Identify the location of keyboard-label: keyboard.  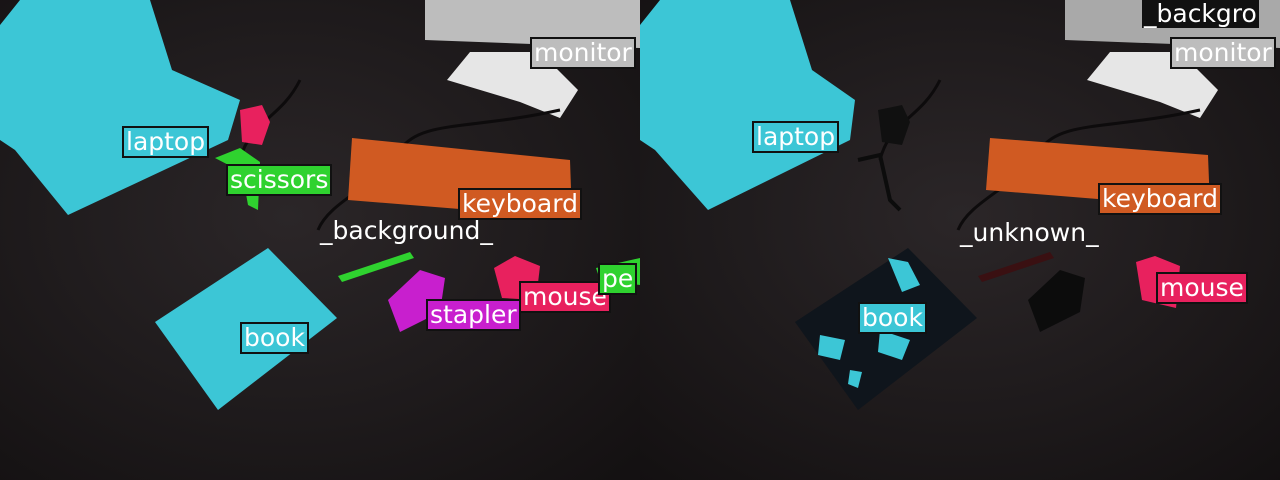
(1160, 199).